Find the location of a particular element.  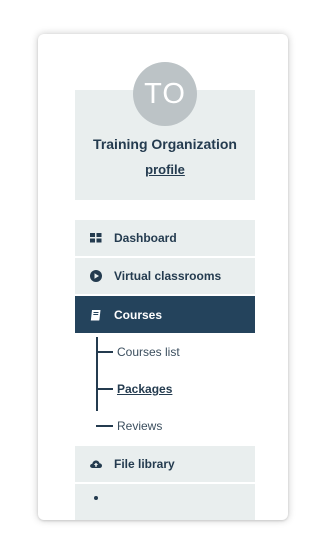

cloud-upload-icon is located at coordinates (96, 464).